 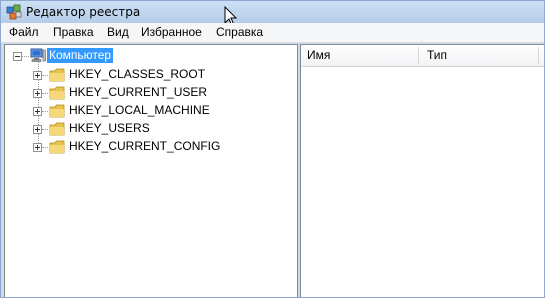 What do you see at coordinates (17, 56) in the screenshot?
I see `collapse-icon` at bounding box center [17, 56].